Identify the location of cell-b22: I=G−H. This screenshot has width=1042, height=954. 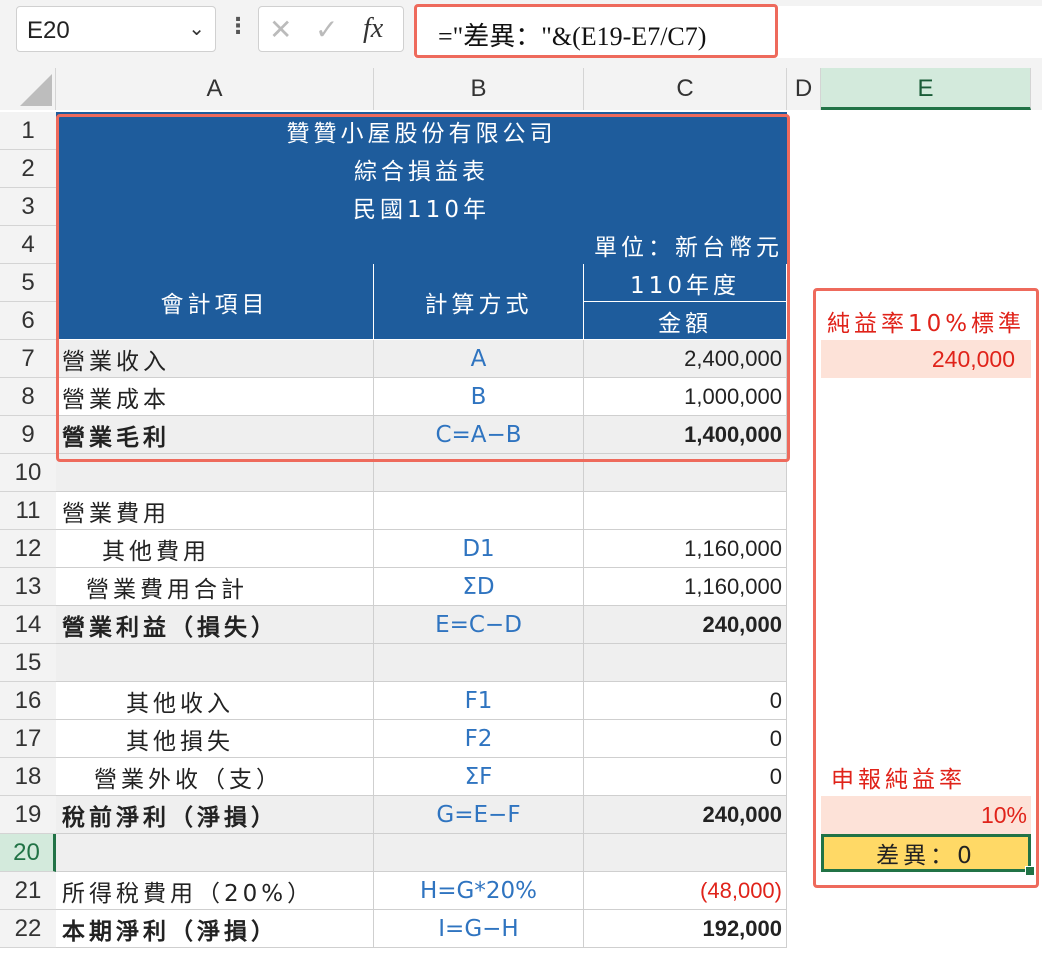
(479, 929).